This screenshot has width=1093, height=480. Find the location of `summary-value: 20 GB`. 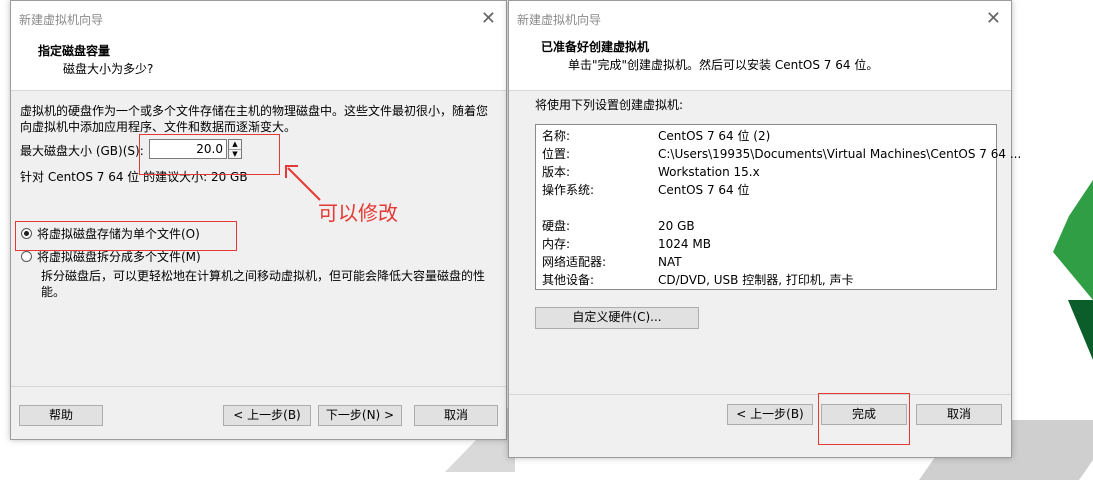

summary-value: 20 GB is located at coordinates (676, 226).